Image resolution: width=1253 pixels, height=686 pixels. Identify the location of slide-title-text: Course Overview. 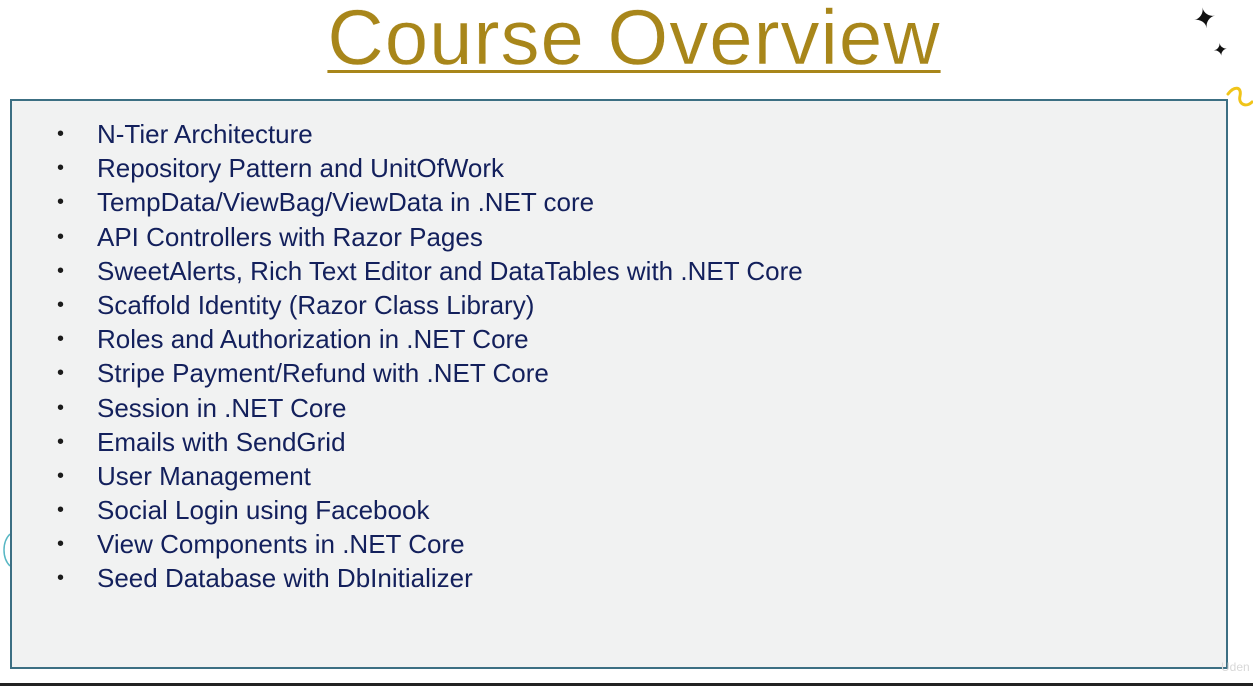
(634, 40).